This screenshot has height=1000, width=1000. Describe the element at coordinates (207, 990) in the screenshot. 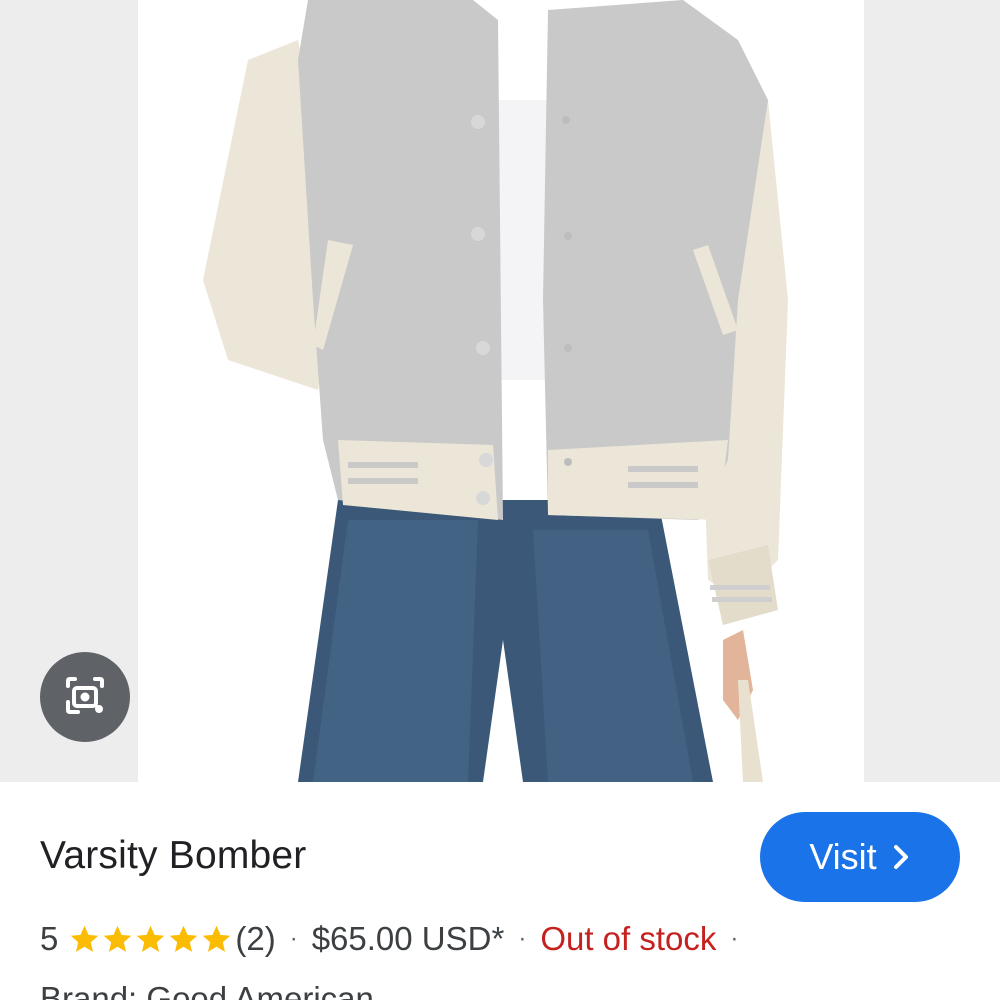

I see `brand-line: Brand: Good American` at that location.